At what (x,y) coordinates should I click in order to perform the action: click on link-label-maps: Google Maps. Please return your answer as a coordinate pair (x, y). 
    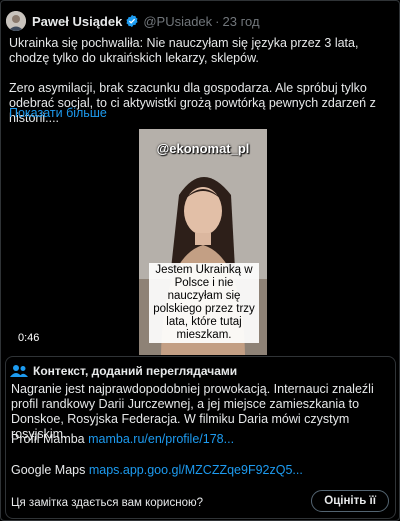
    Looking at the image, I should click on (48, 470).